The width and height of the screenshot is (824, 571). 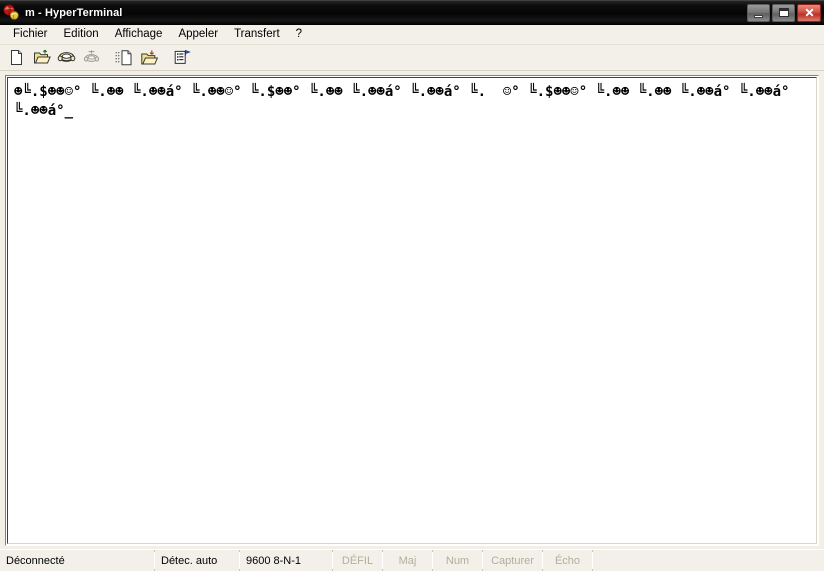 What do you see at coordinates (458, 560) in the screenshot?
I see `status-indicator-num: Num` at bounding box center [458, 560].